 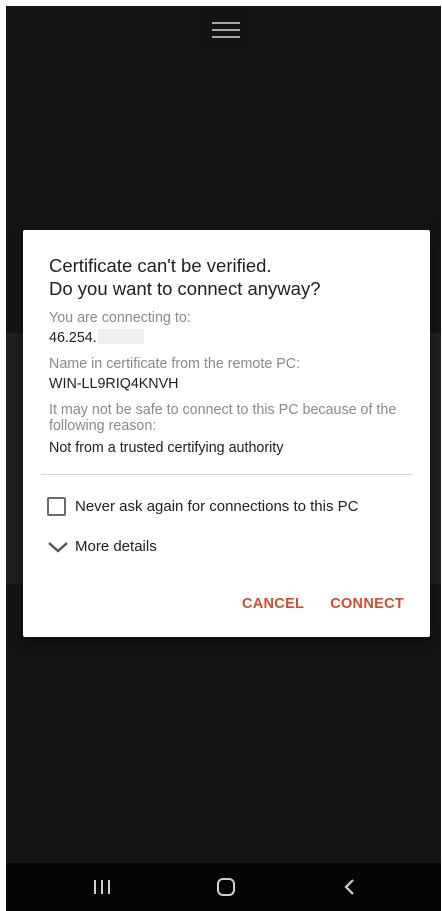 What do you see at coordinates (102, 887) in the screenshot?
I see `recent-apps-icon` at bounding box center [102, 887].